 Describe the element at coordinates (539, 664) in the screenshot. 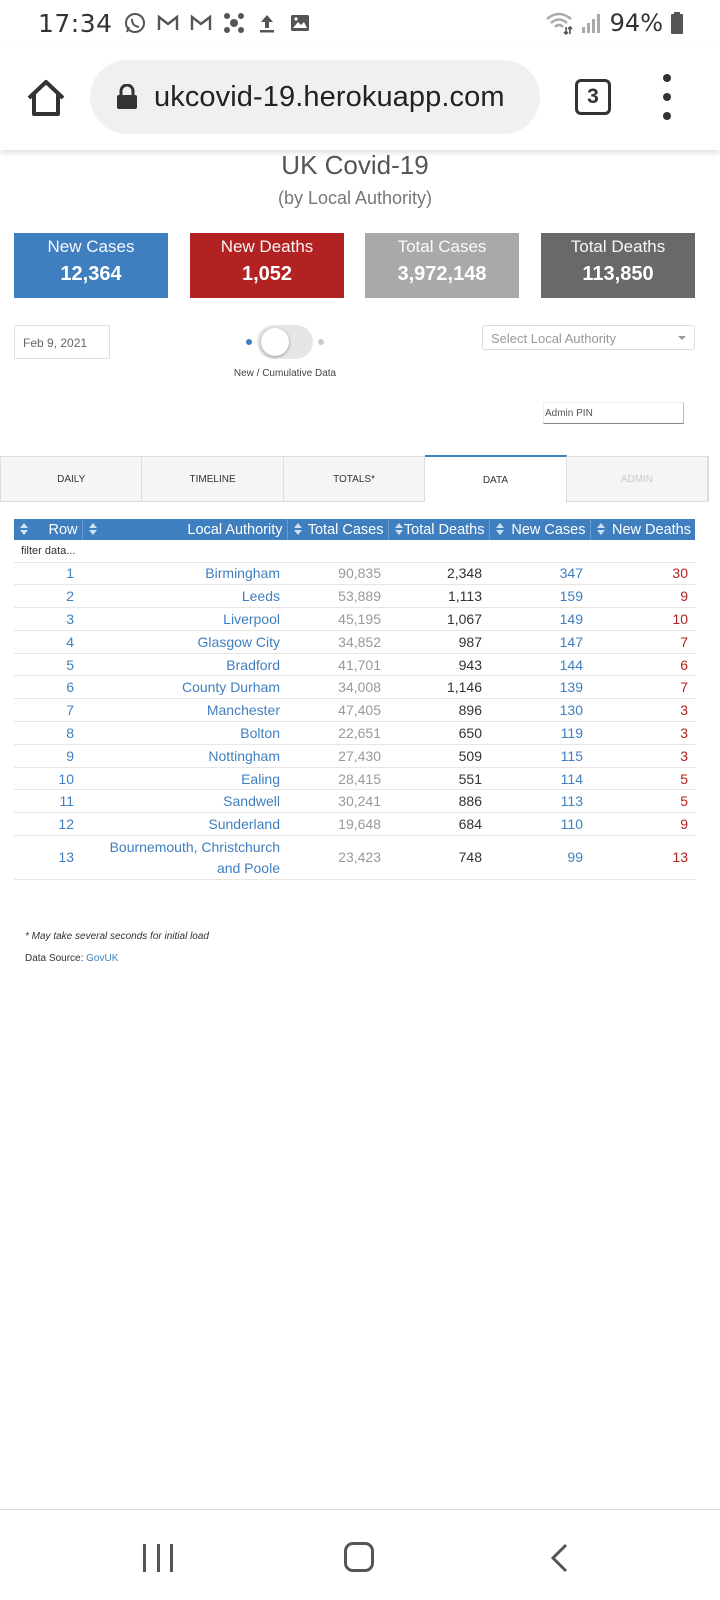

I see `cell-new-cases: 144` at that location.